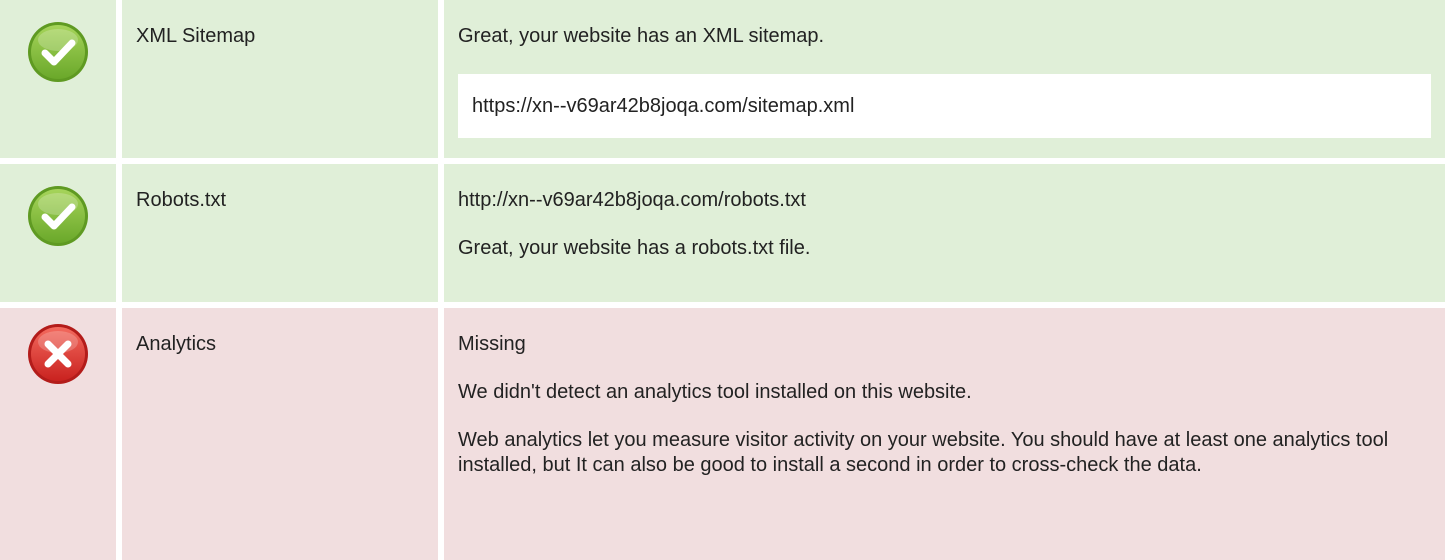 This screenshot has width=1445, height=560. What do you see at coordinates (632, 200) in the screenshot?
I see `robots-url: http://xn--v69ar42b8joqa.com/robots.txt` at bounding box center [632, 200].